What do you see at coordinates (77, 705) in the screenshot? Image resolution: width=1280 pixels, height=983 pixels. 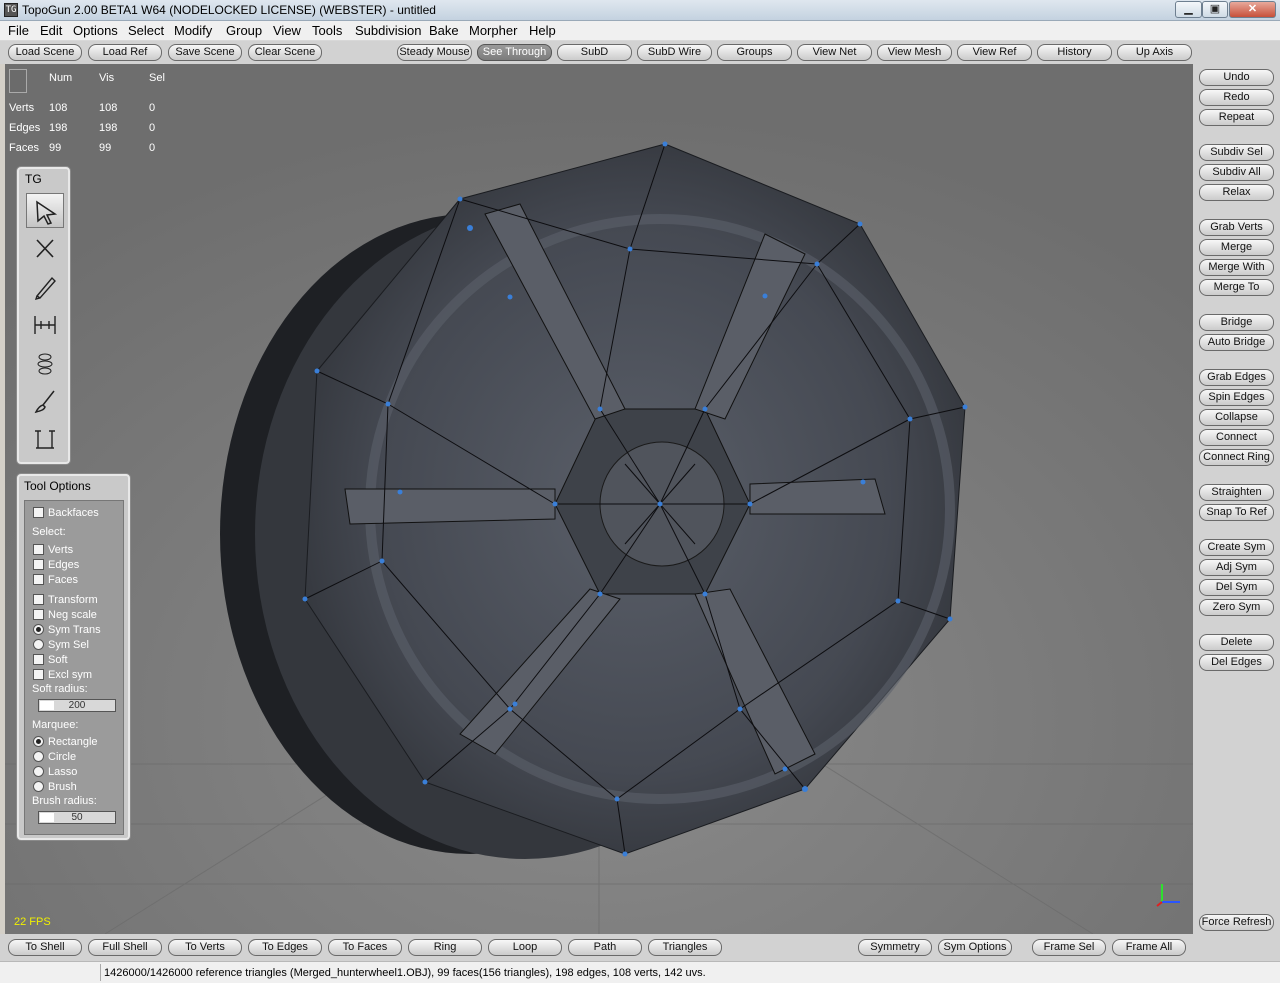 I see `soft-radius-slider: 200` at bounding box center [77, 705].